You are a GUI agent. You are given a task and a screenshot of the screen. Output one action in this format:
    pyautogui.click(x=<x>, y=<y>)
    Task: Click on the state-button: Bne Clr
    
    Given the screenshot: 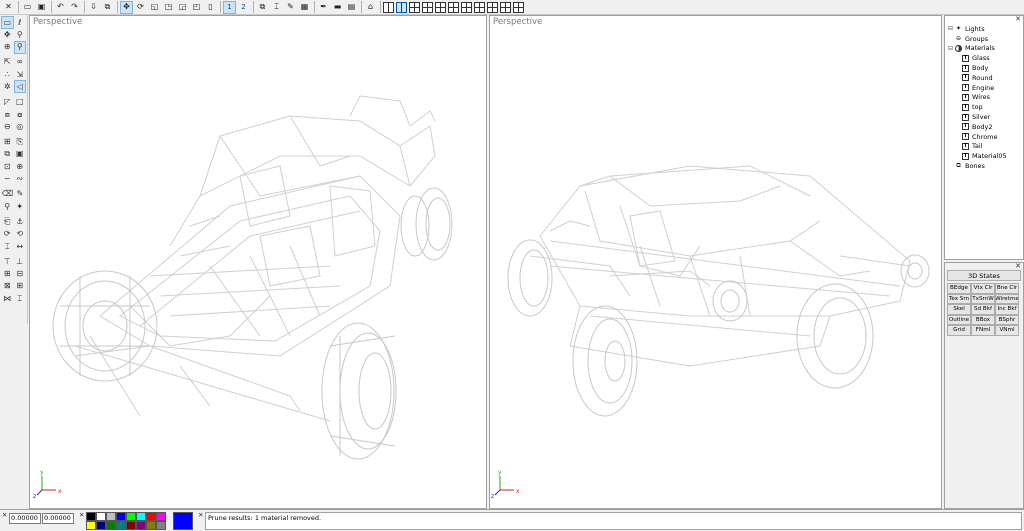 What is the action you would take?
    pyautogui.click(x=1007, y=288)
    